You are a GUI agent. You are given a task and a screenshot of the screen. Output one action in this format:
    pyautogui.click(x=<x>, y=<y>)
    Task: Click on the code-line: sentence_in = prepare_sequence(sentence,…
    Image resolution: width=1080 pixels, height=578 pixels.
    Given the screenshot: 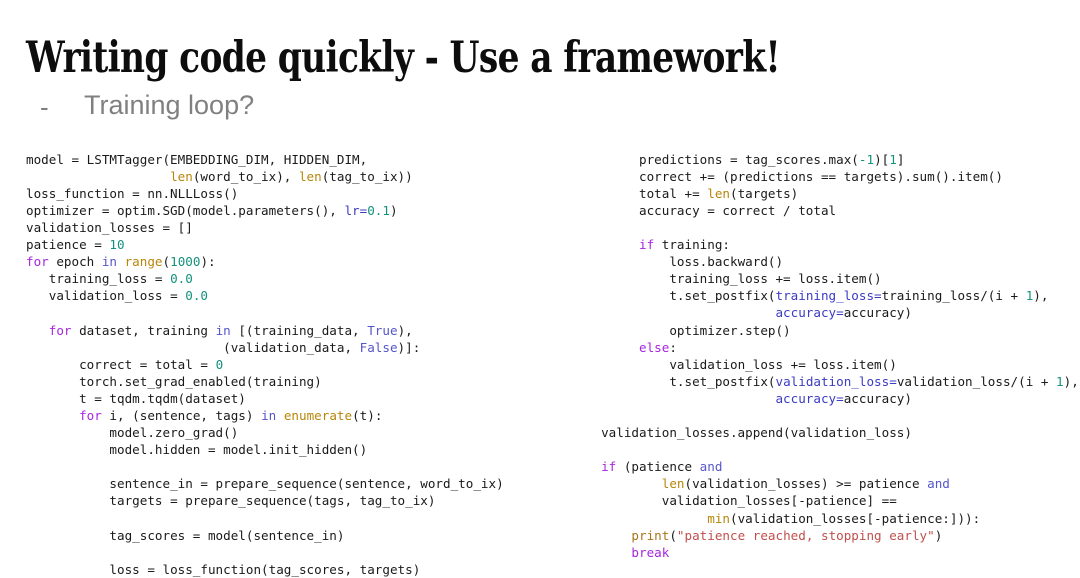 What is the action you would take?
    pyautogui.click(x=264, y=483)
    